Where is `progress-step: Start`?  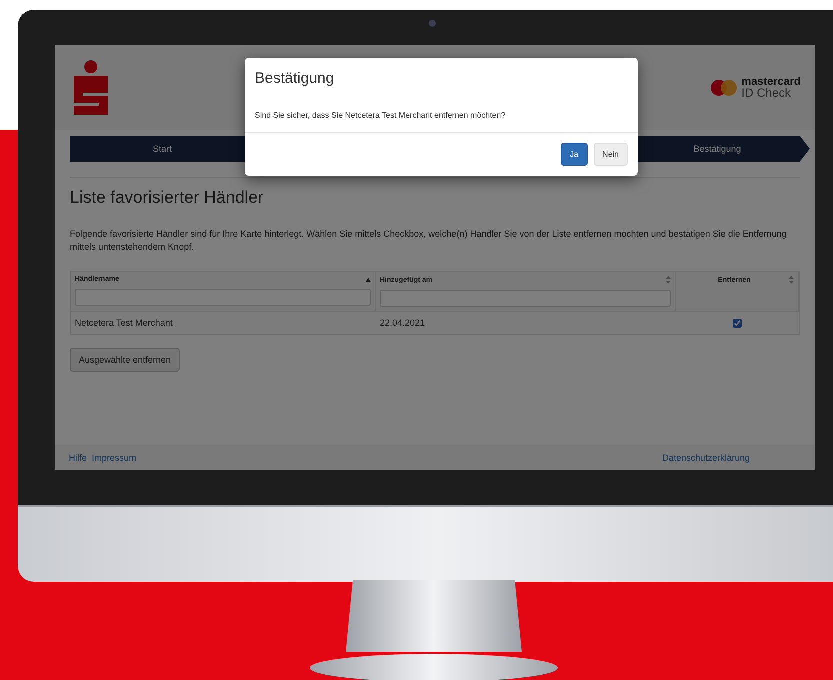 progress-step: Start is located at coordinates (162, 149).